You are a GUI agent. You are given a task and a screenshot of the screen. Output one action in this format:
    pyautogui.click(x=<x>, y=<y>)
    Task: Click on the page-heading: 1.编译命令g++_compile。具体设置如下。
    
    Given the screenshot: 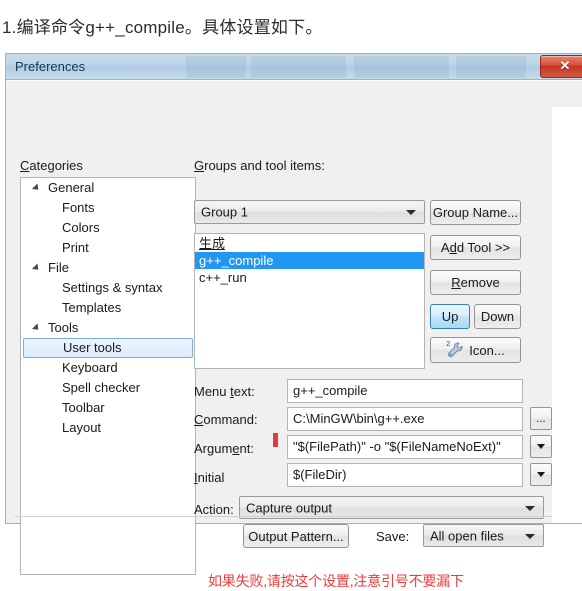 What is the action you would take?
    pyautogui.click(x=162, y=27)
    